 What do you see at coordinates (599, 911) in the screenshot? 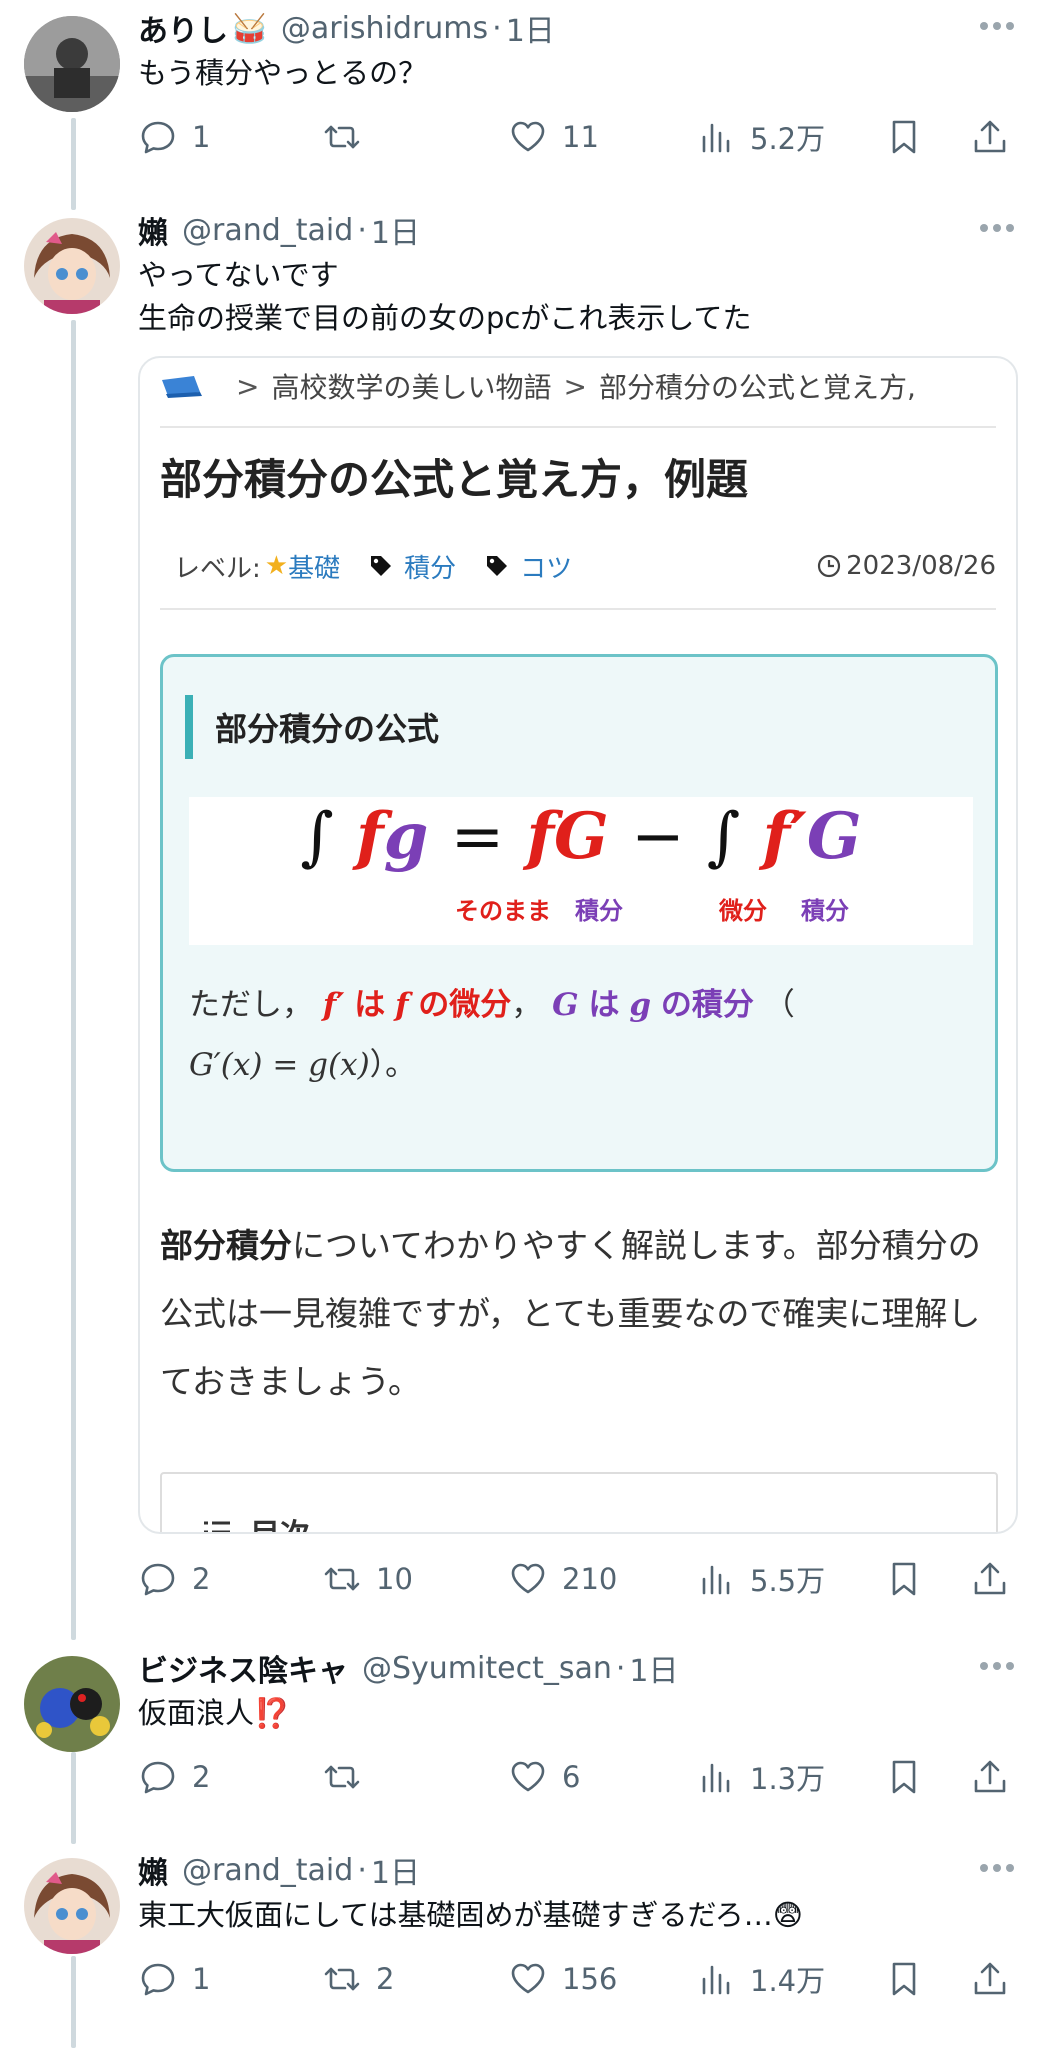
I see `note-integral: 積分` at bounding box center [599, 911].